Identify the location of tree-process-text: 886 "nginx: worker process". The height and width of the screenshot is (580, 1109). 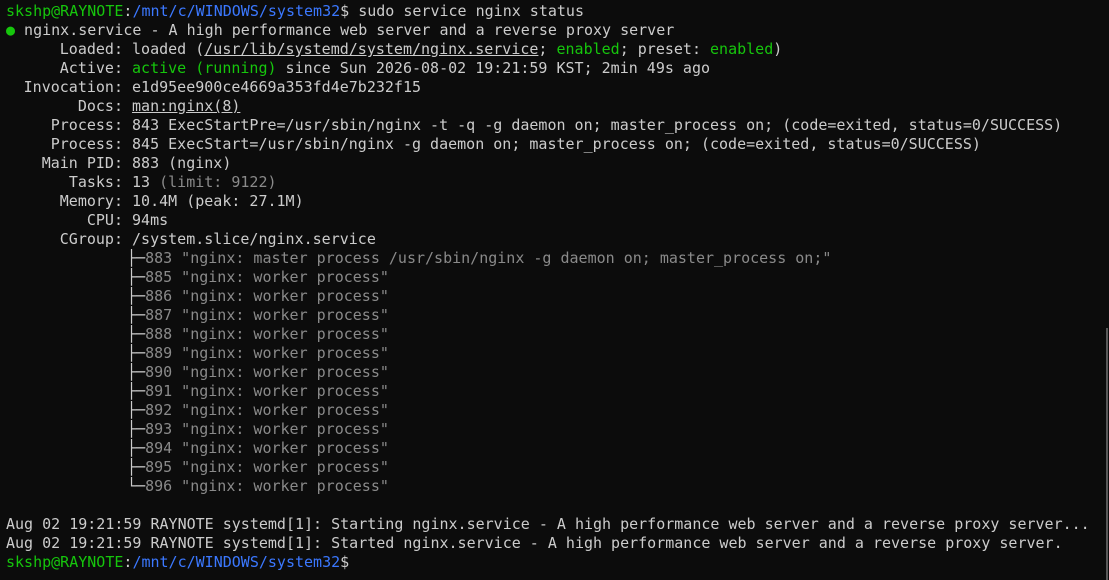
(267, 296).